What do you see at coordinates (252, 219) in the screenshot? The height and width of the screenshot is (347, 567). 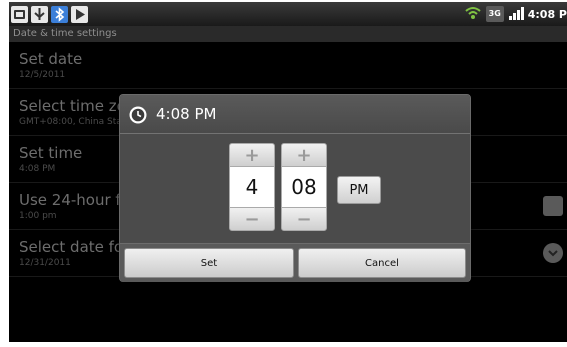 I see `hour-decrement-button: −` at bounding box center [252, 219].